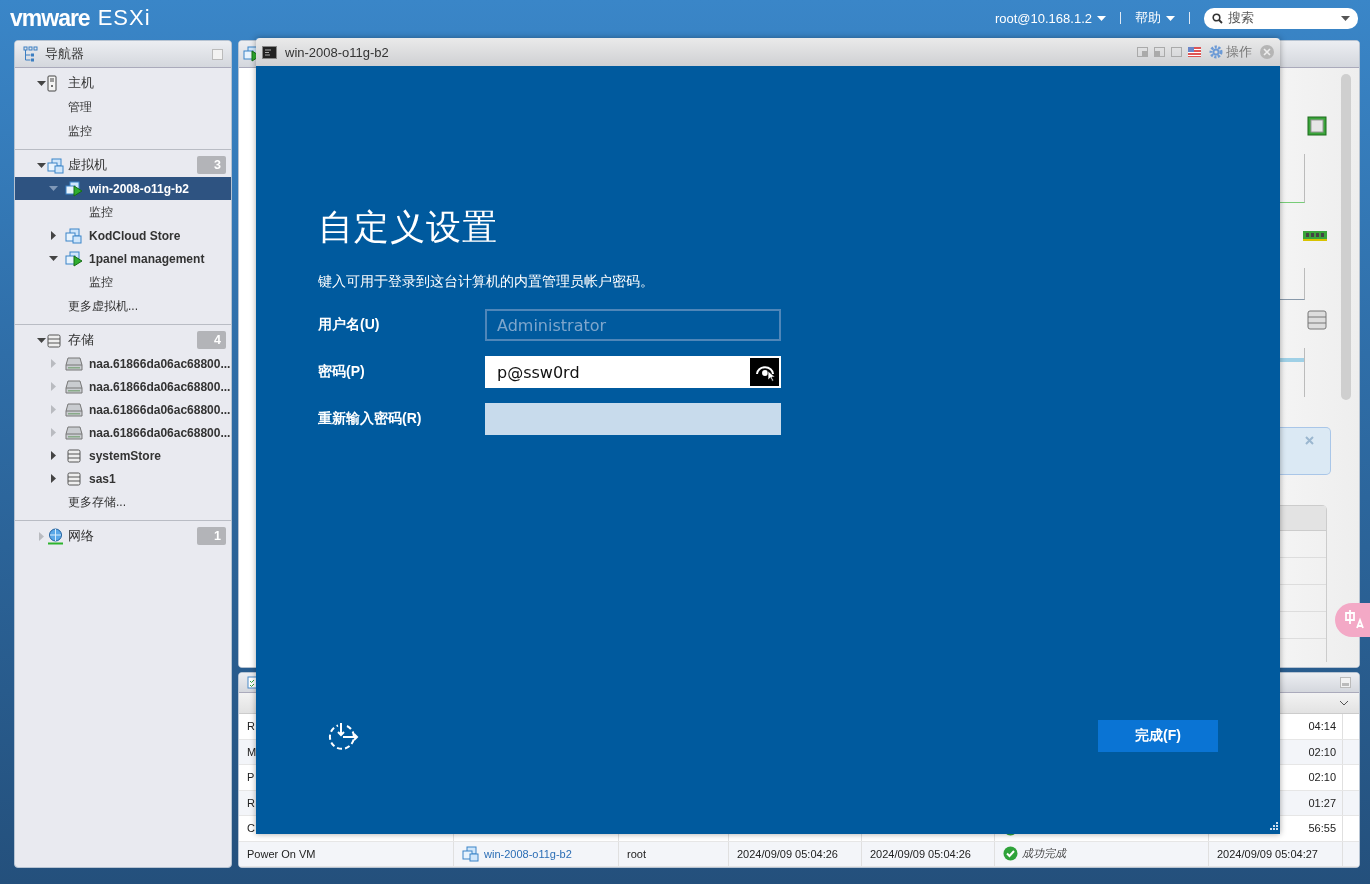  Describe the element at coordinates (633, 372) in the screenshot. I see `password-field: p@ssw0rd` at that location.